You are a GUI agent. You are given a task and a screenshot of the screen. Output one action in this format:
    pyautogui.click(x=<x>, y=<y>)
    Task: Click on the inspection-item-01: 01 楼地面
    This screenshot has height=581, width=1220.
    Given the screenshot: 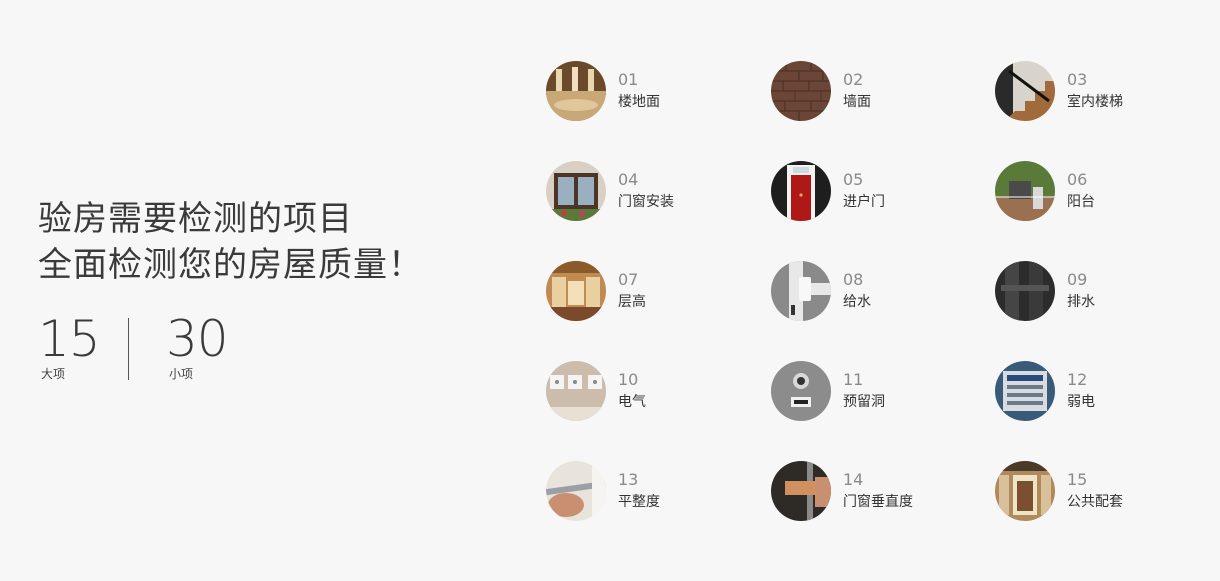 What is the action you would take?
    pyautogui.click(x=651, y=92)
    